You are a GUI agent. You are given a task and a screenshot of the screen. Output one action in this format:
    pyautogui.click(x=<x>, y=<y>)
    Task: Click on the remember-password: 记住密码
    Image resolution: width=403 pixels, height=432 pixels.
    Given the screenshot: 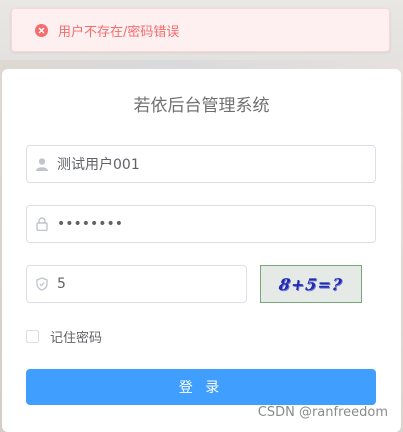 What is the action you would take?
    pyautogui.click(x=64, y=336)
    